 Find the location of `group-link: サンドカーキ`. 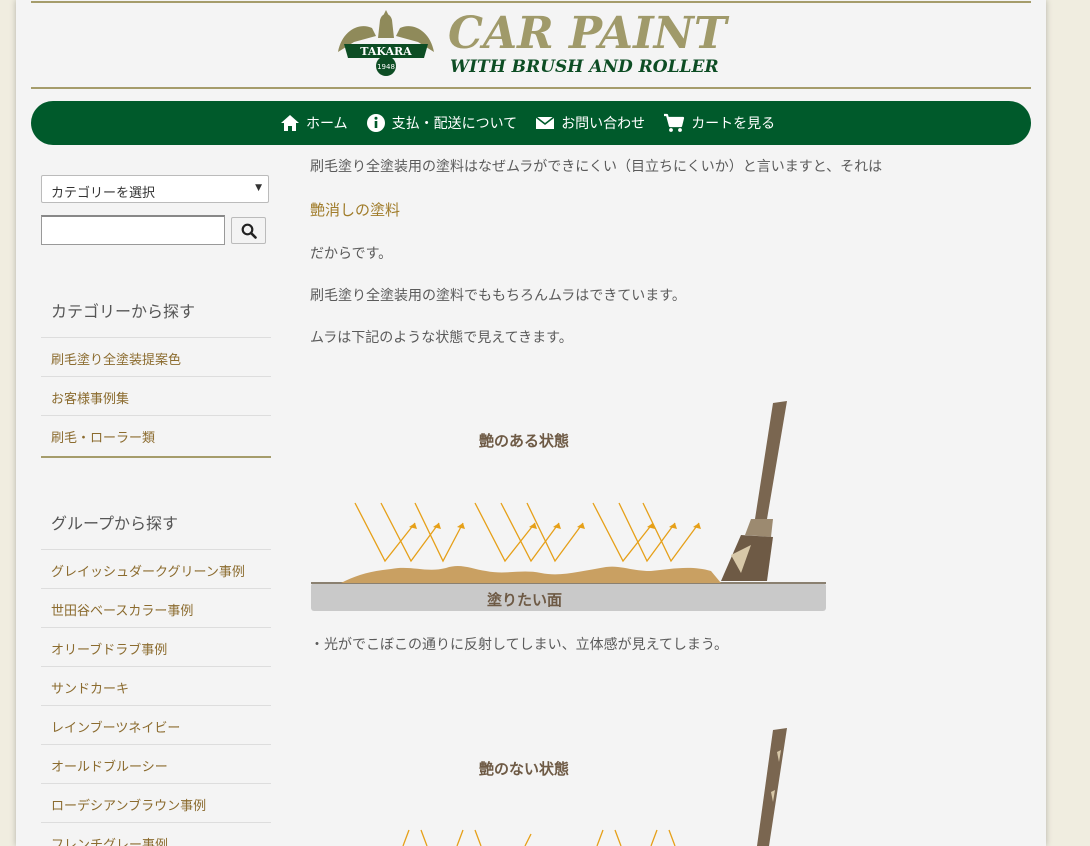

group-link: サンドカーキ is located at coordinates (156, 685).